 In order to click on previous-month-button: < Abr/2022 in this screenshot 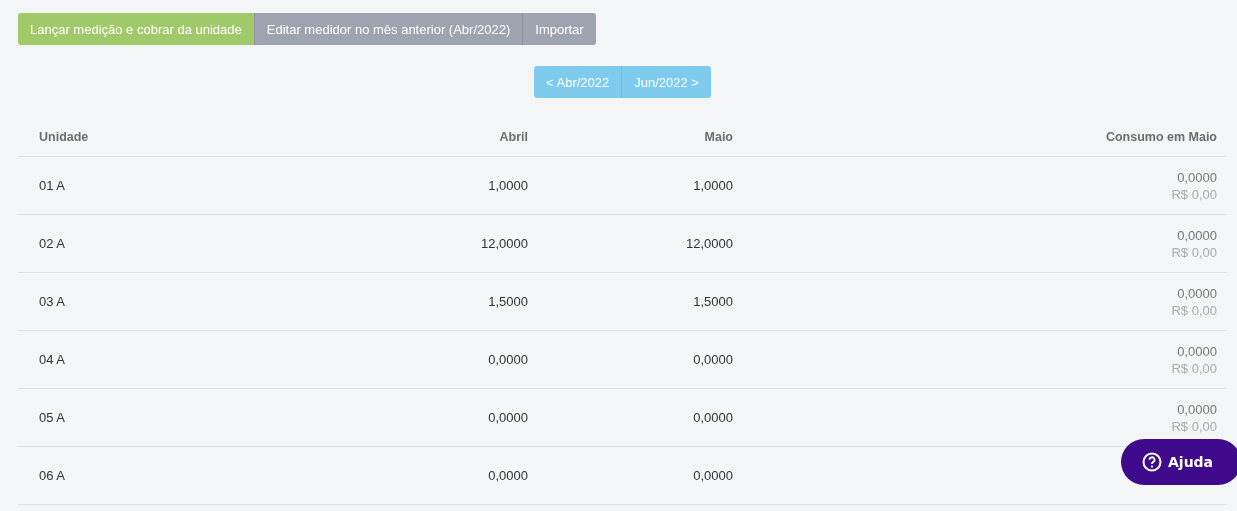, I will do `click(578, 82)`.